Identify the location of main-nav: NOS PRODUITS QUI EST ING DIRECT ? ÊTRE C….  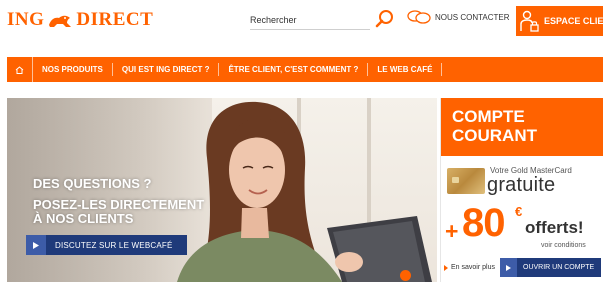
(305, 69).